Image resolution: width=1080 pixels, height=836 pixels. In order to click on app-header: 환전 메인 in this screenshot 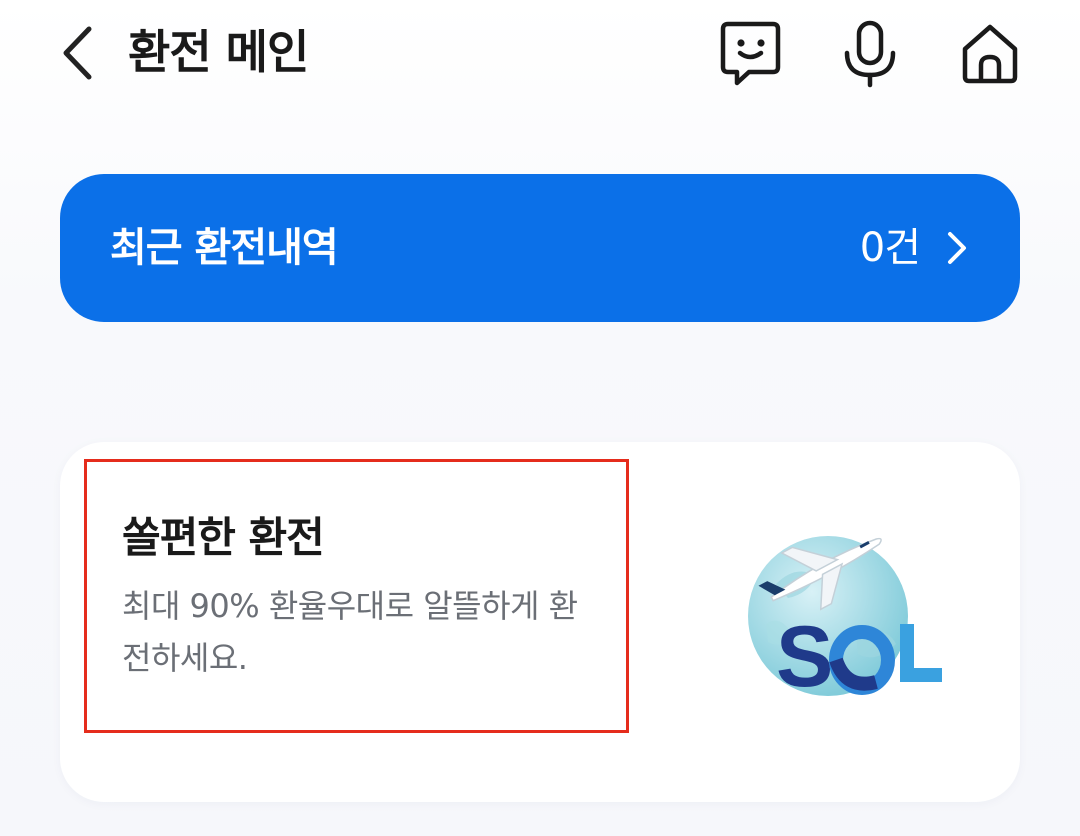, I will do `click(540, 60)`.